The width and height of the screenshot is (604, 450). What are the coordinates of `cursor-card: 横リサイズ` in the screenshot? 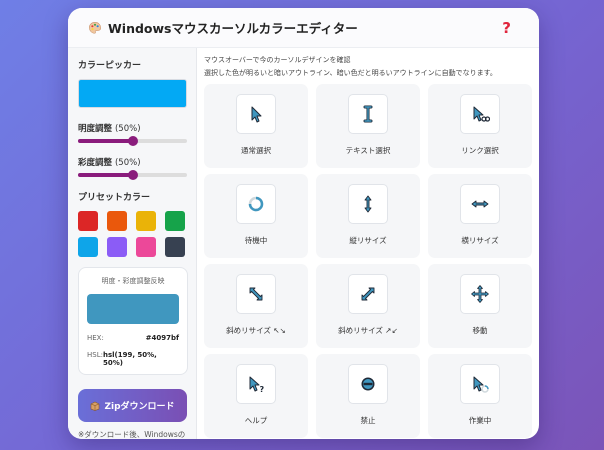 It's located at (480, 216).